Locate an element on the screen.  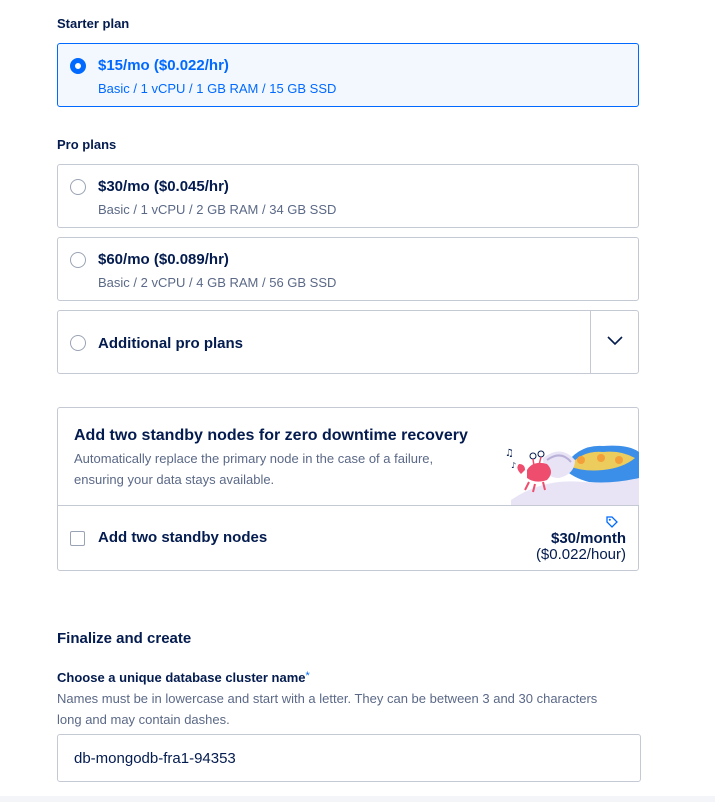
plan-specs: Basic / 1 vCPU / 2 GB RAM / 34 GB SSD is located at coordinates (217, 209).